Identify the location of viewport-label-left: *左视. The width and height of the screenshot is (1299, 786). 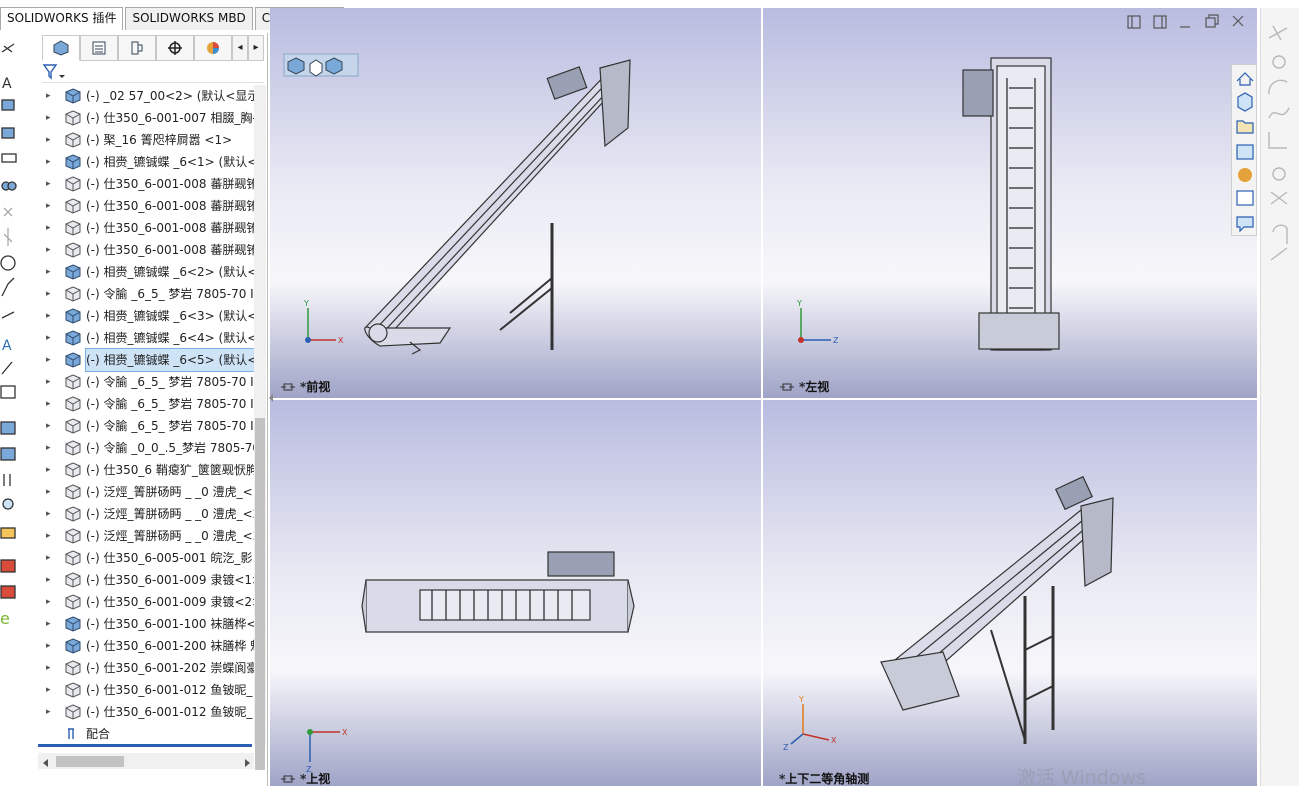
(814, 387).